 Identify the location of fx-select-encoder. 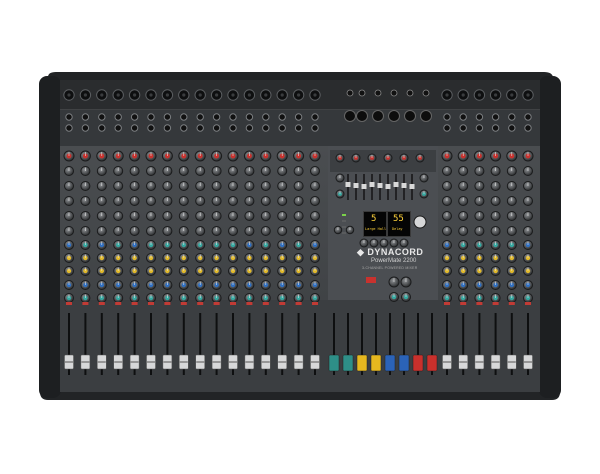
(420, 222).